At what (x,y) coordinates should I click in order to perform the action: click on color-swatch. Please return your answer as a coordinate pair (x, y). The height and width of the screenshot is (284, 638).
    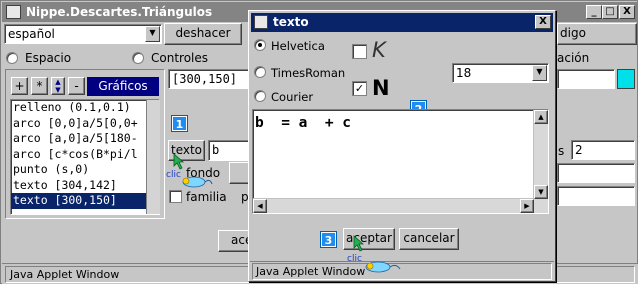
    Looking at the image, I should click on (626, 79).